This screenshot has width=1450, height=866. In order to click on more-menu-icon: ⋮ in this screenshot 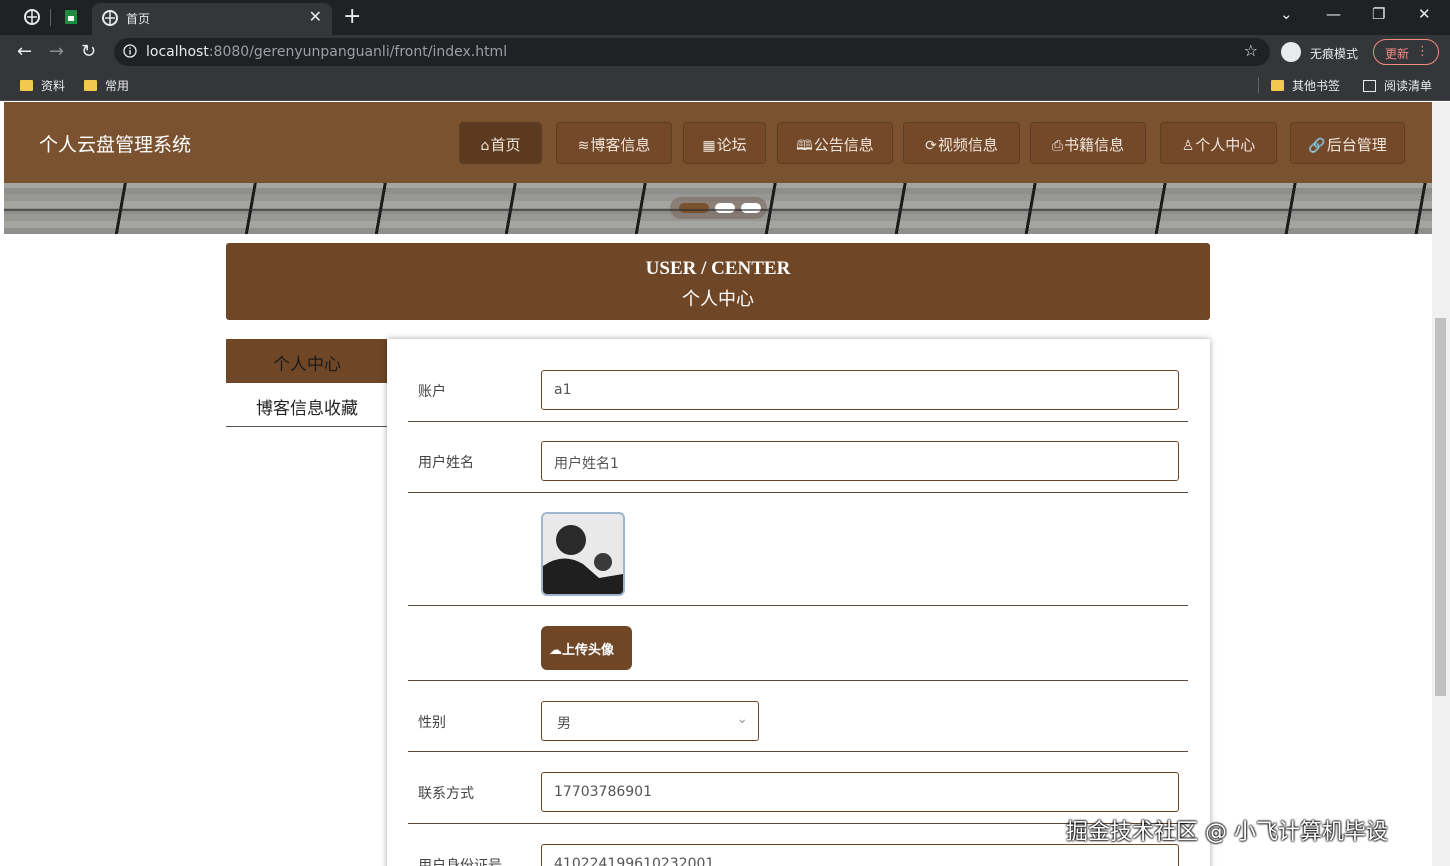, I will do `click(1422, 51)`.